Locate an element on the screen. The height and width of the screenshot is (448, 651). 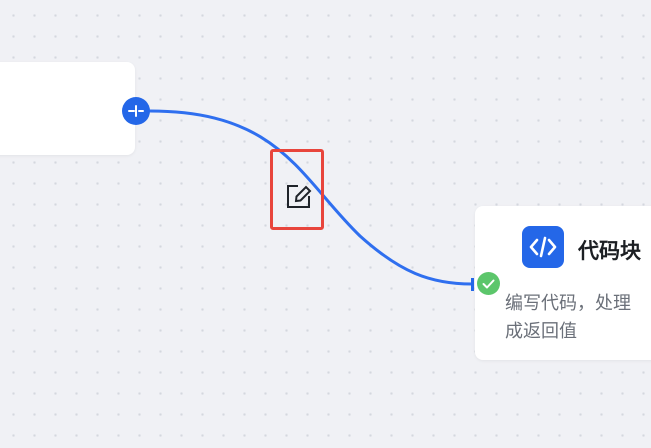
node-description: 编写代码，处理 成返回值 is located at coordinates (568, 317).